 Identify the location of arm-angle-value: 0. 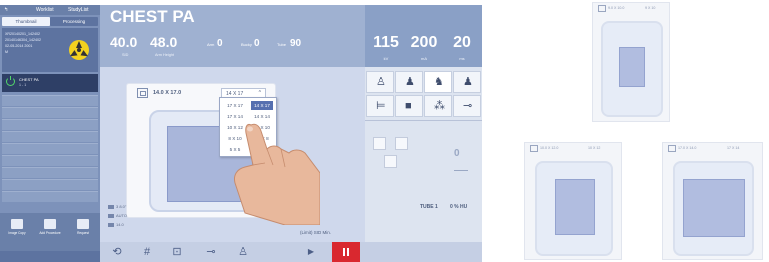
(220, 43).